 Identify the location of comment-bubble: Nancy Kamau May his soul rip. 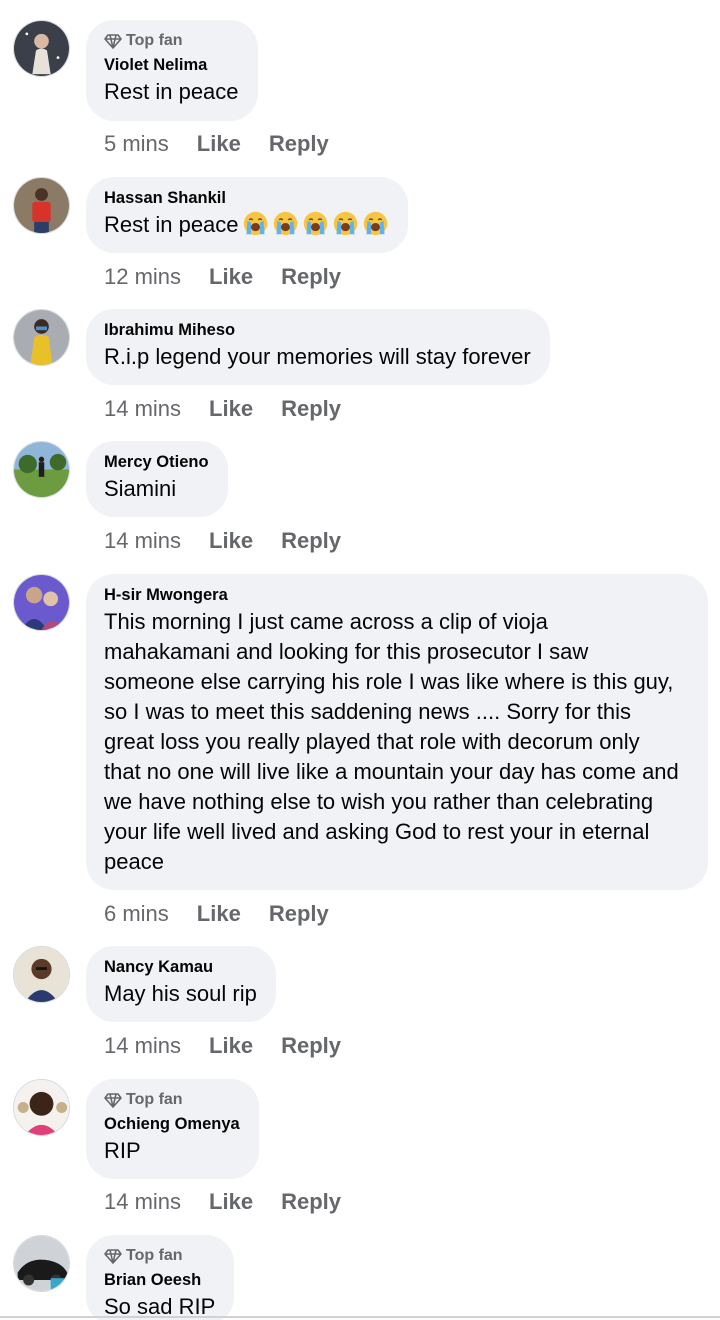
(181, 984).